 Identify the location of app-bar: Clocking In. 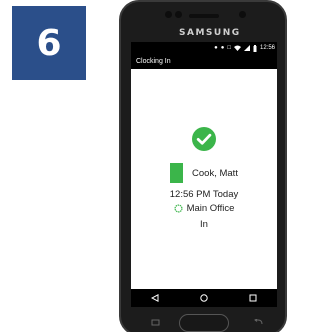
(204, 61).